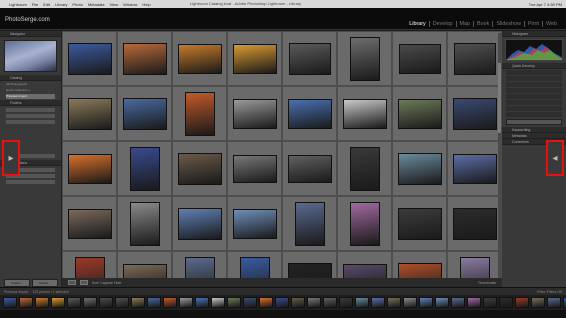 Image resolution: width=566 pixels, height=318 pixels. What do you see at coordinates (46, 4) in the screenshot?
I see `menu-edit: Edit` at bounding box center [46, 4].